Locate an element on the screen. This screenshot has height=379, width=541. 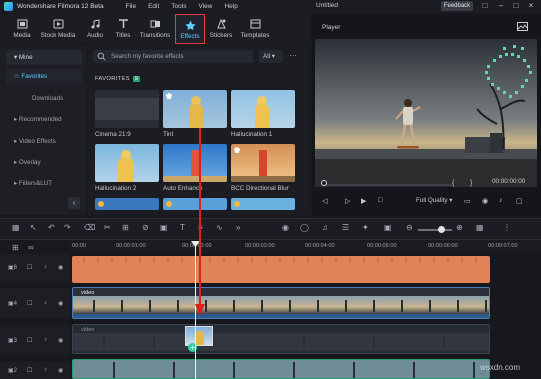
add-track-icon: ⊞ is located at coordinates (15, 247).